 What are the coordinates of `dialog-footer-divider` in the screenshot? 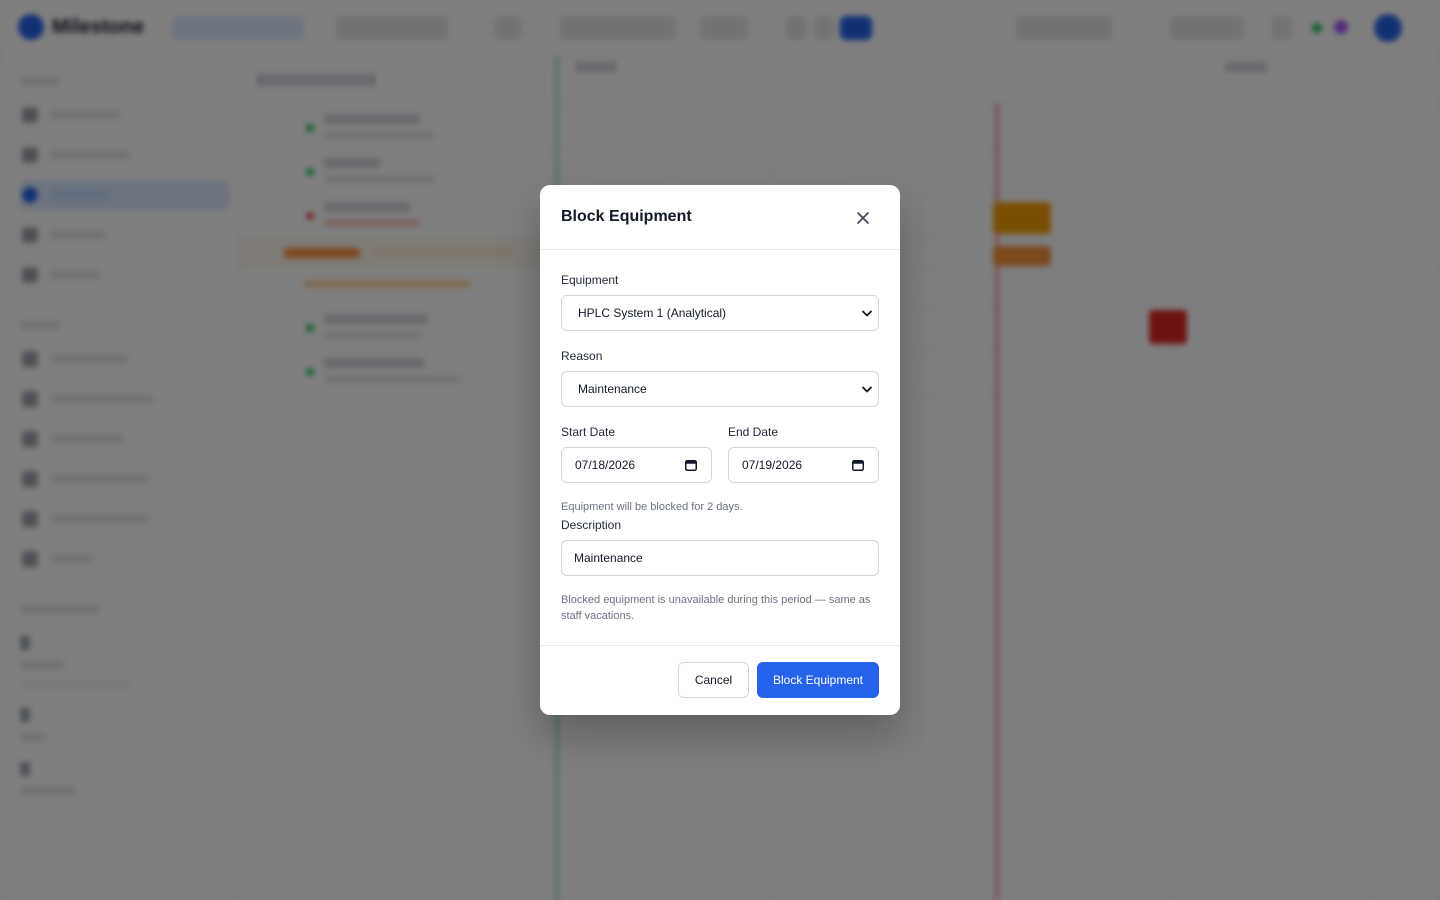 It's located at (720, 645).